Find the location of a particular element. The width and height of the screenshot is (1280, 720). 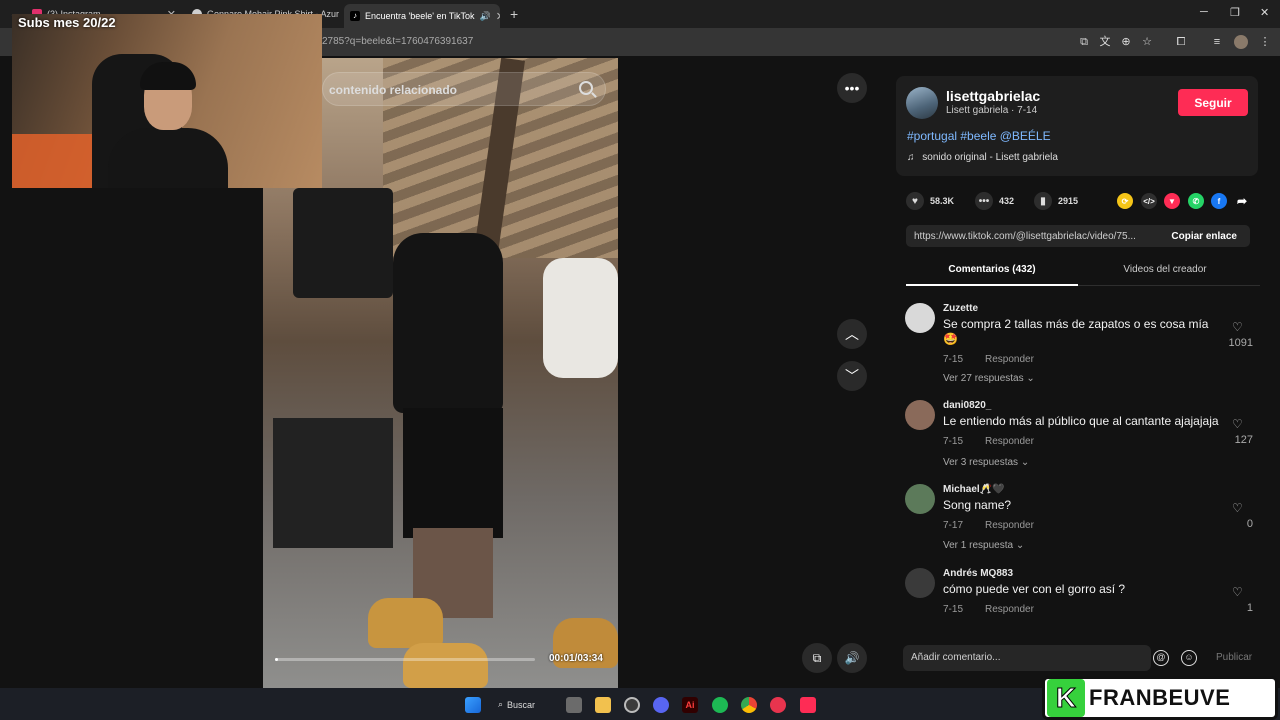

more-dots-icon: ••• is located at coordinates (852, 88).